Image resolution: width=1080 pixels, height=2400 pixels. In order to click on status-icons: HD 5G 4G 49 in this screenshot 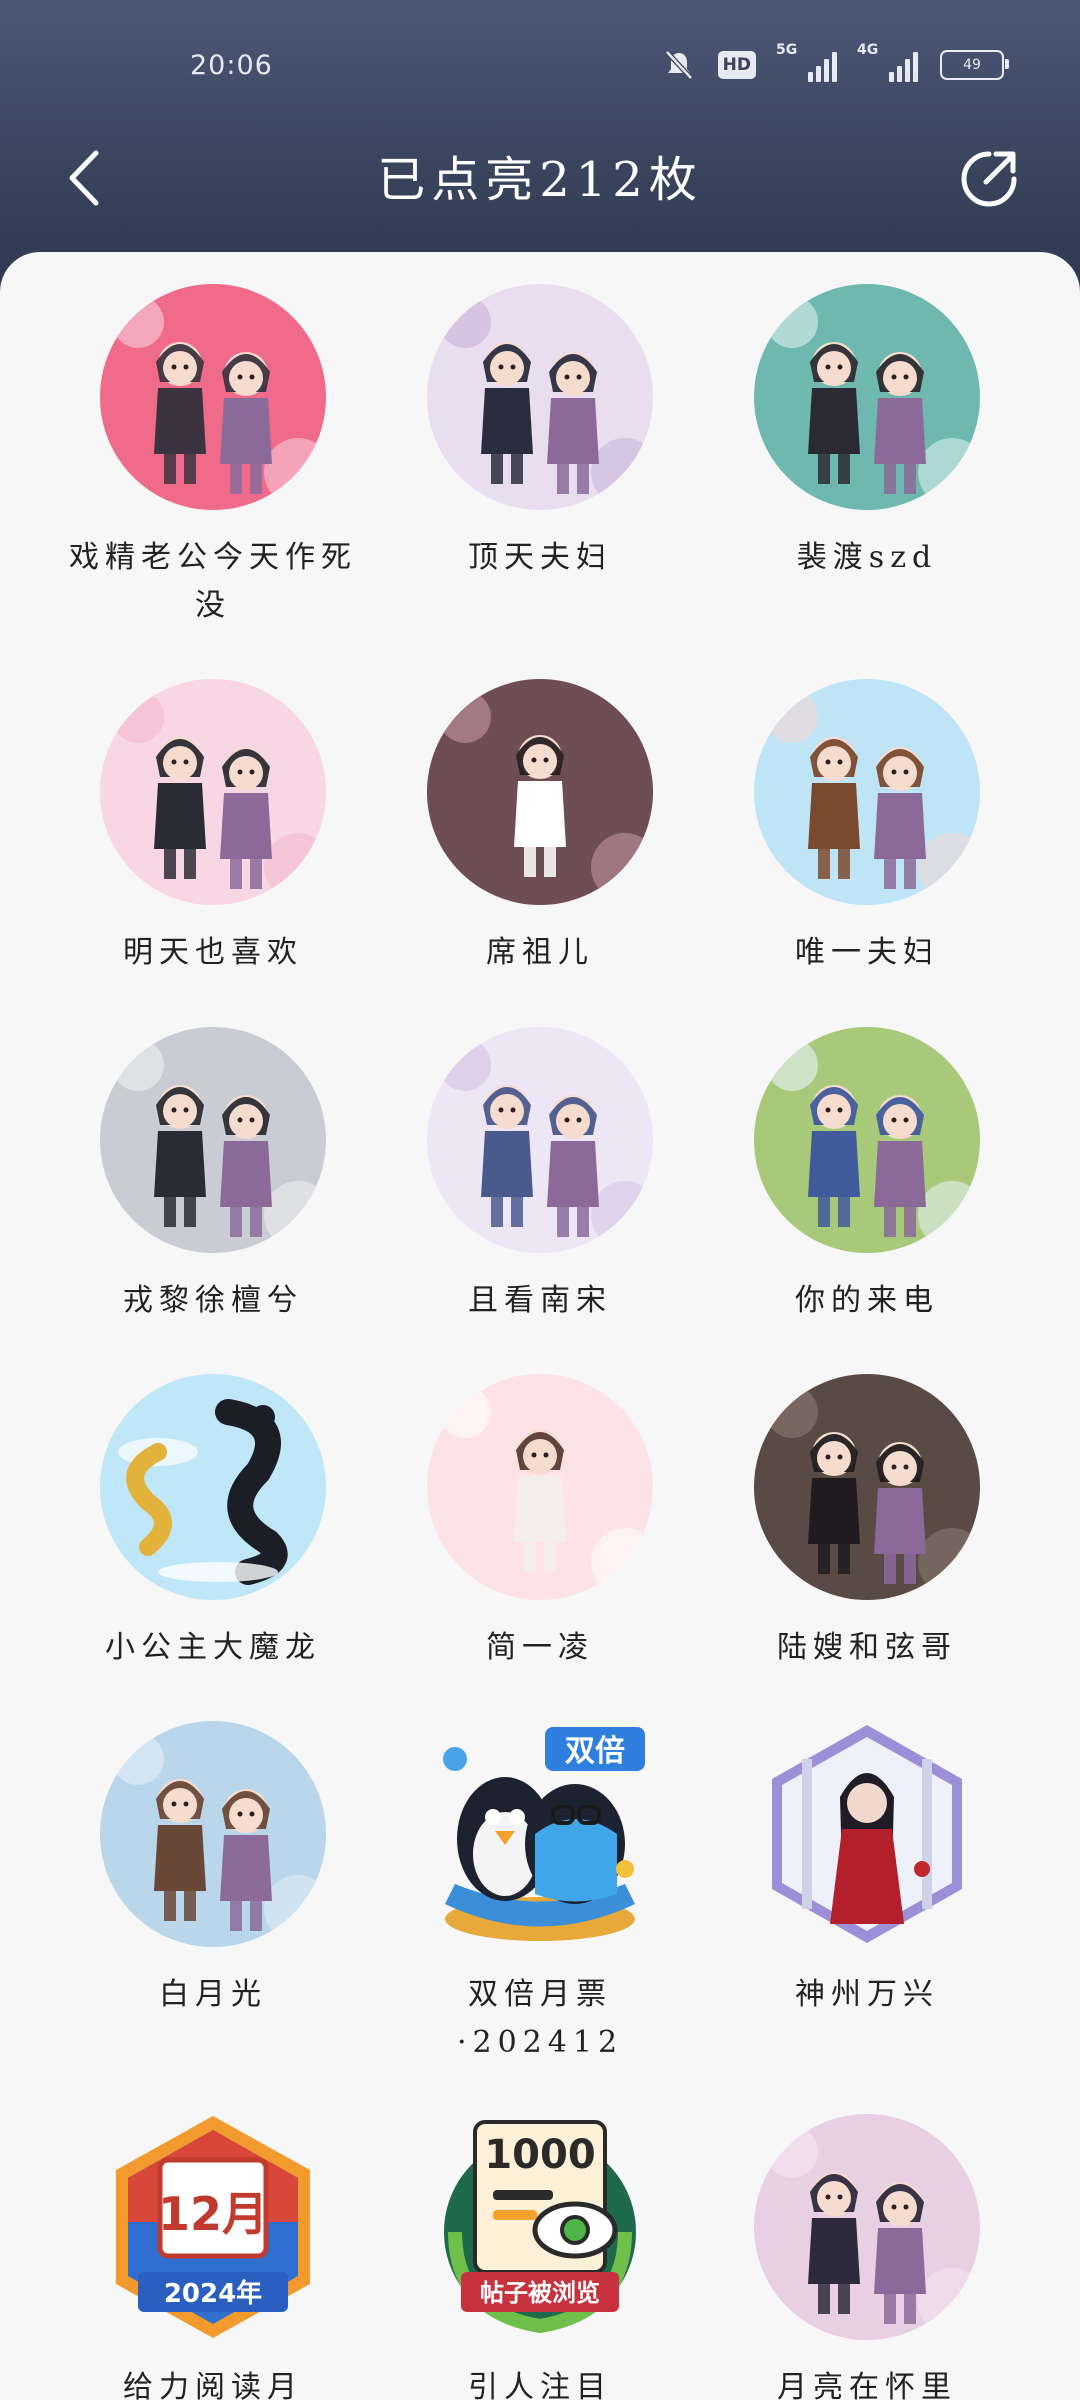, I will do `click(835, 62)`.